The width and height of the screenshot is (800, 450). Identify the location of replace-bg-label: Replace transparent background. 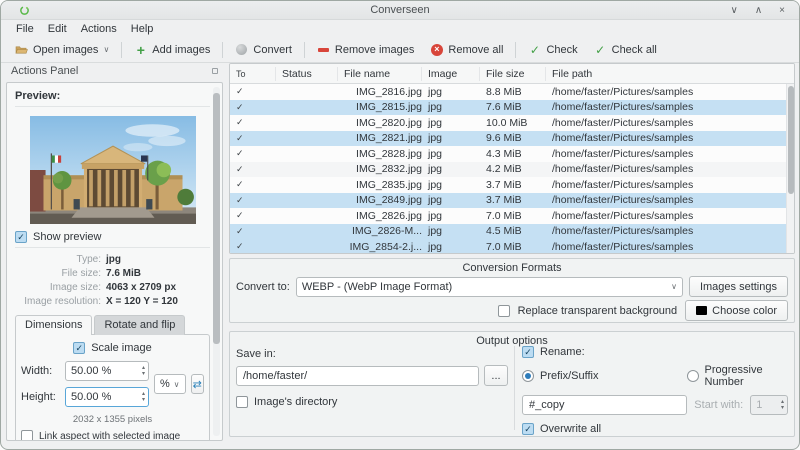
(597, 310).